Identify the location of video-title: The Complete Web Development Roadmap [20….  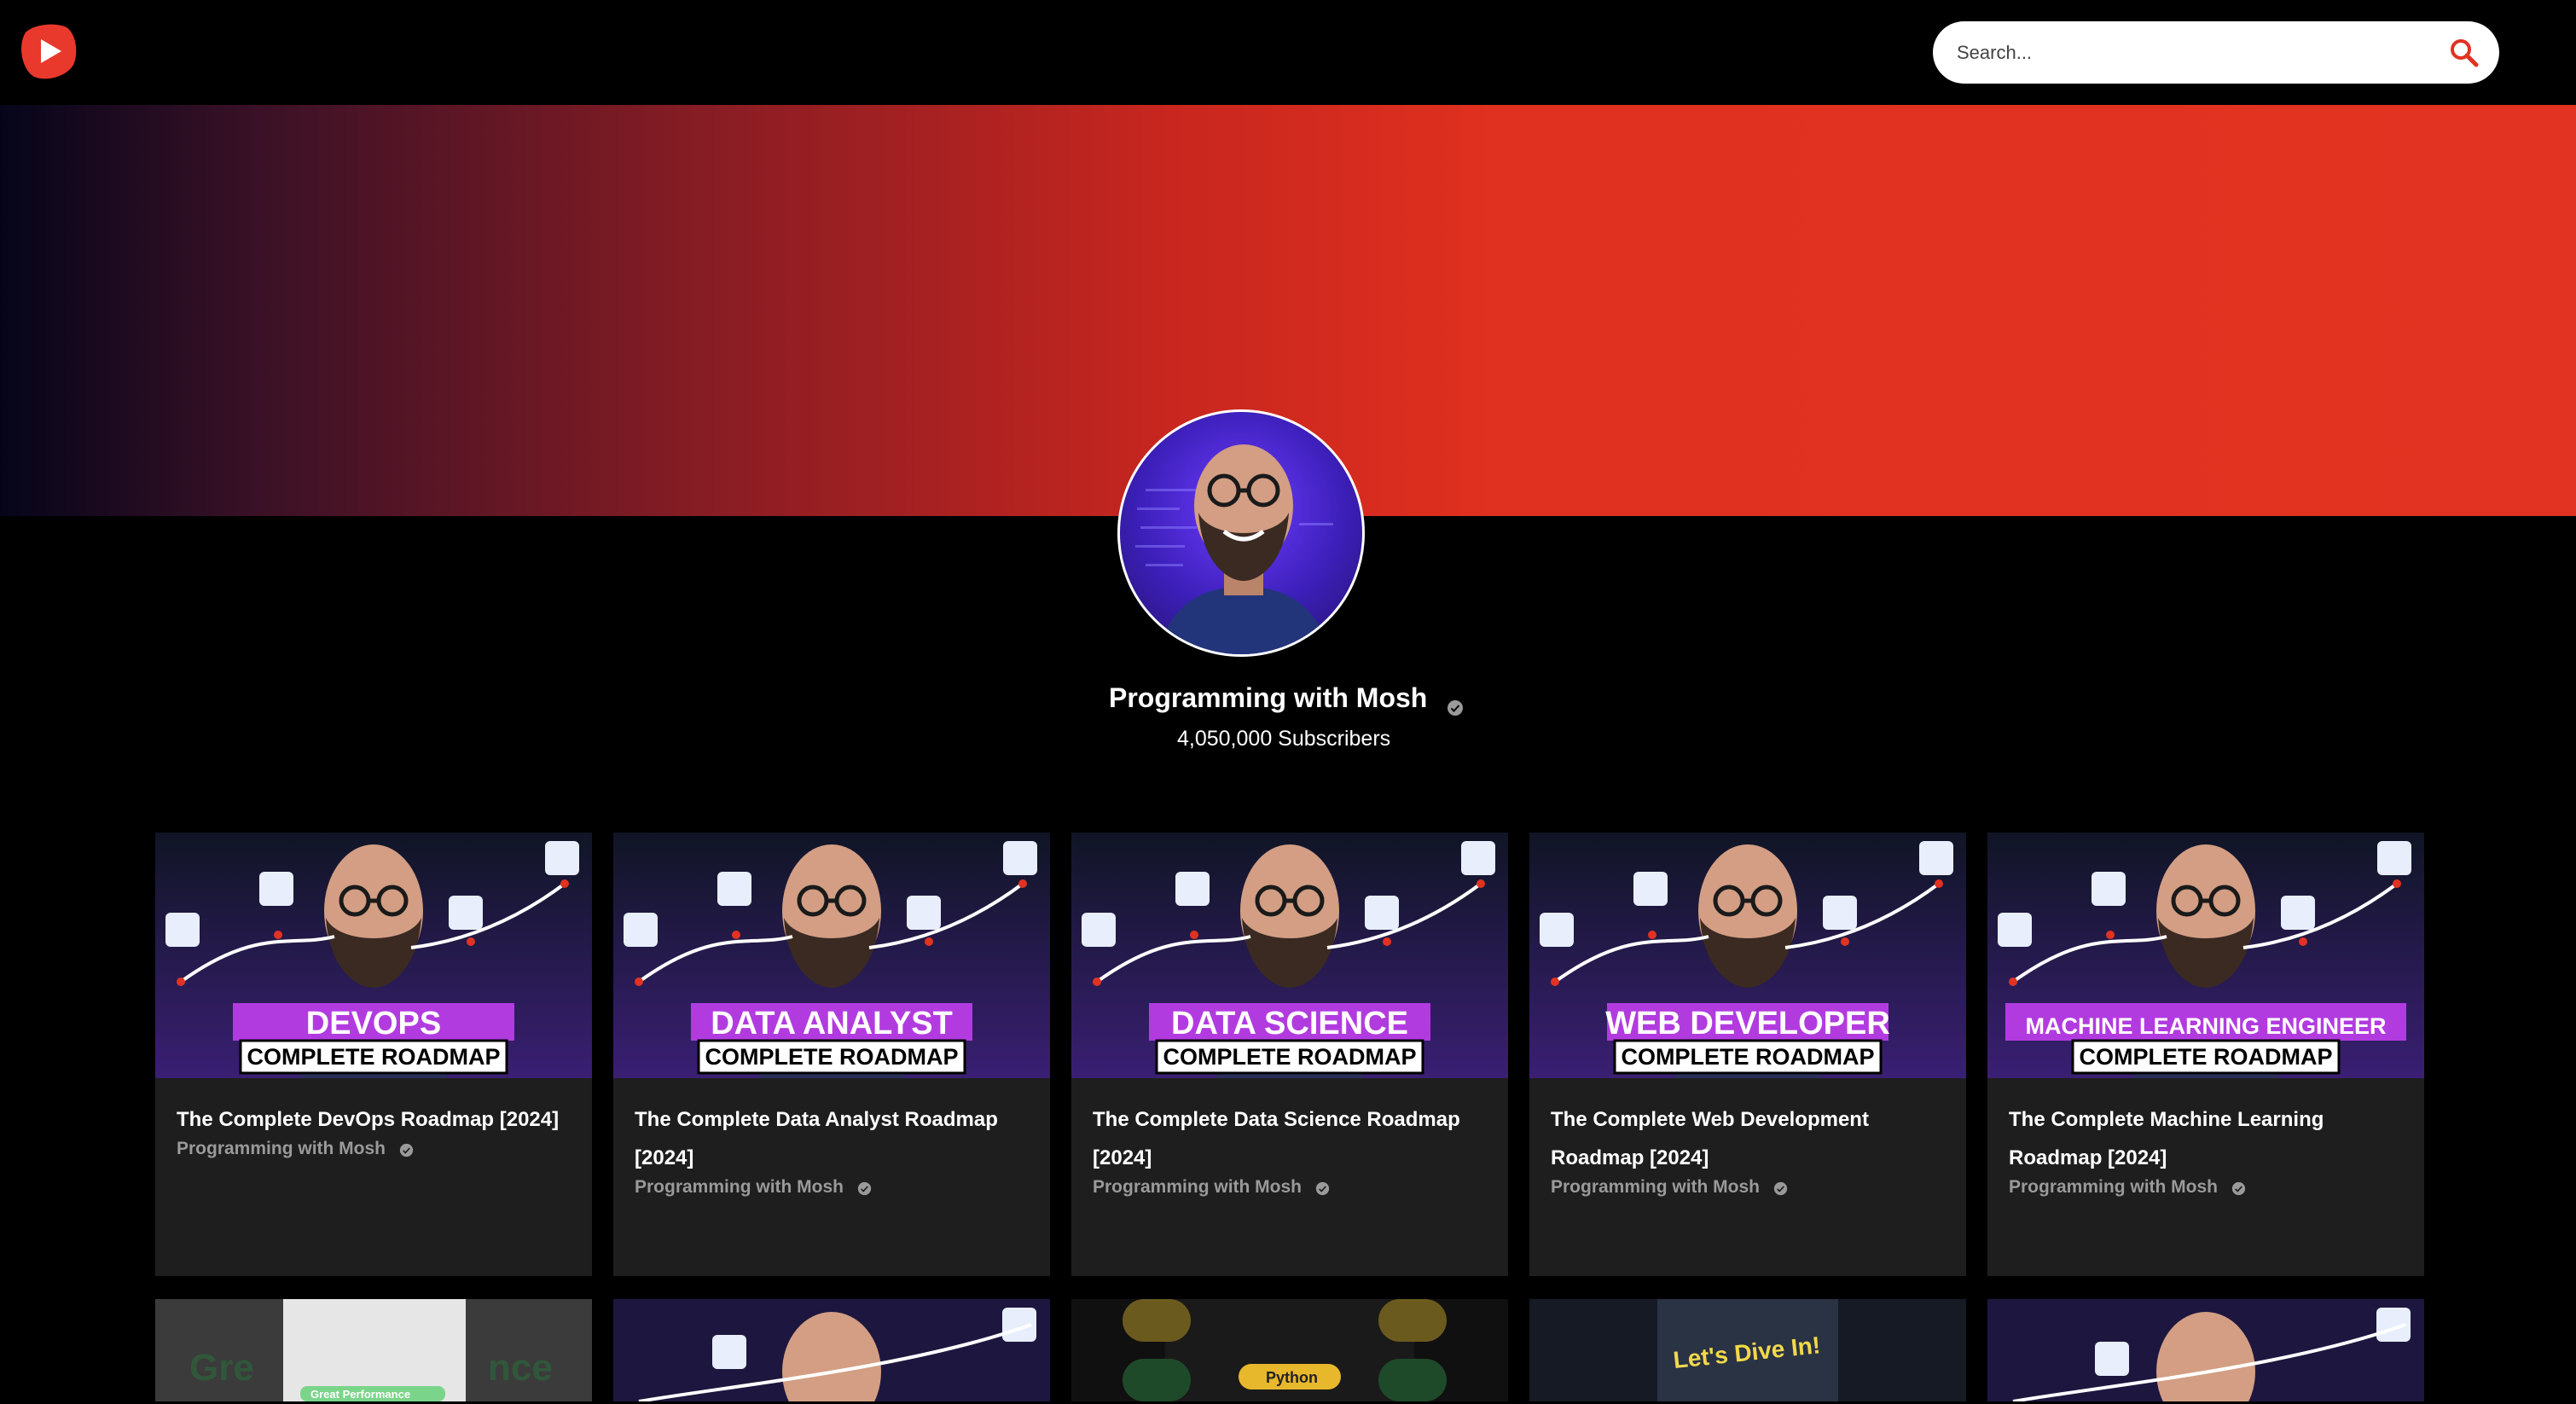
(1751, 1138).